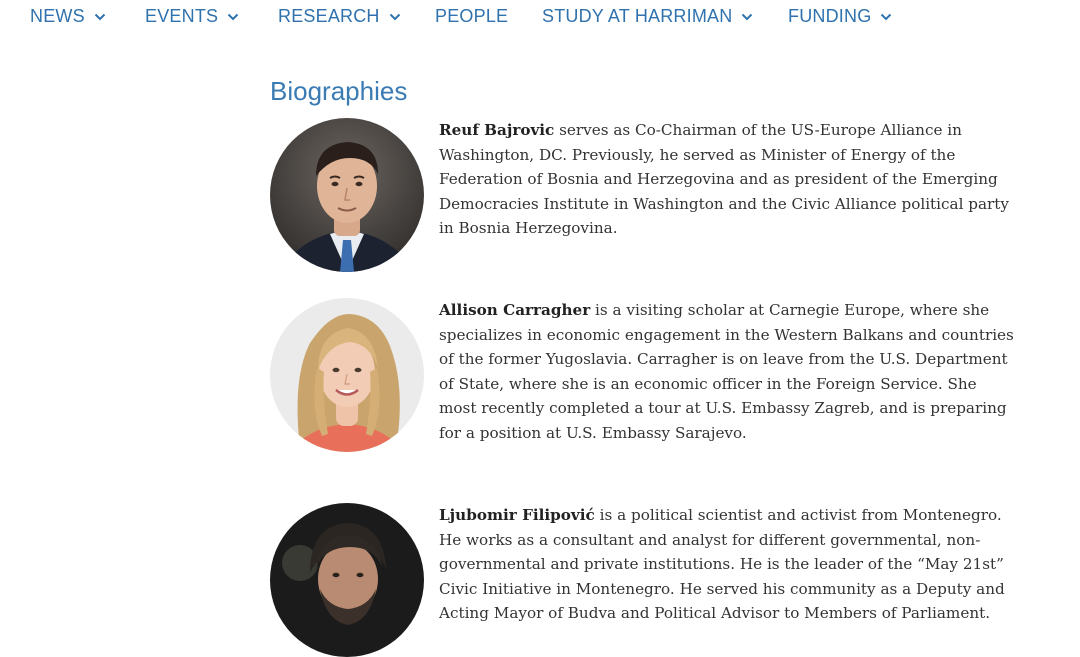 The width and height of the screenshot is (1080, 657). I want to click on person-name: Ljubomir Filipović, so click(517, 515).